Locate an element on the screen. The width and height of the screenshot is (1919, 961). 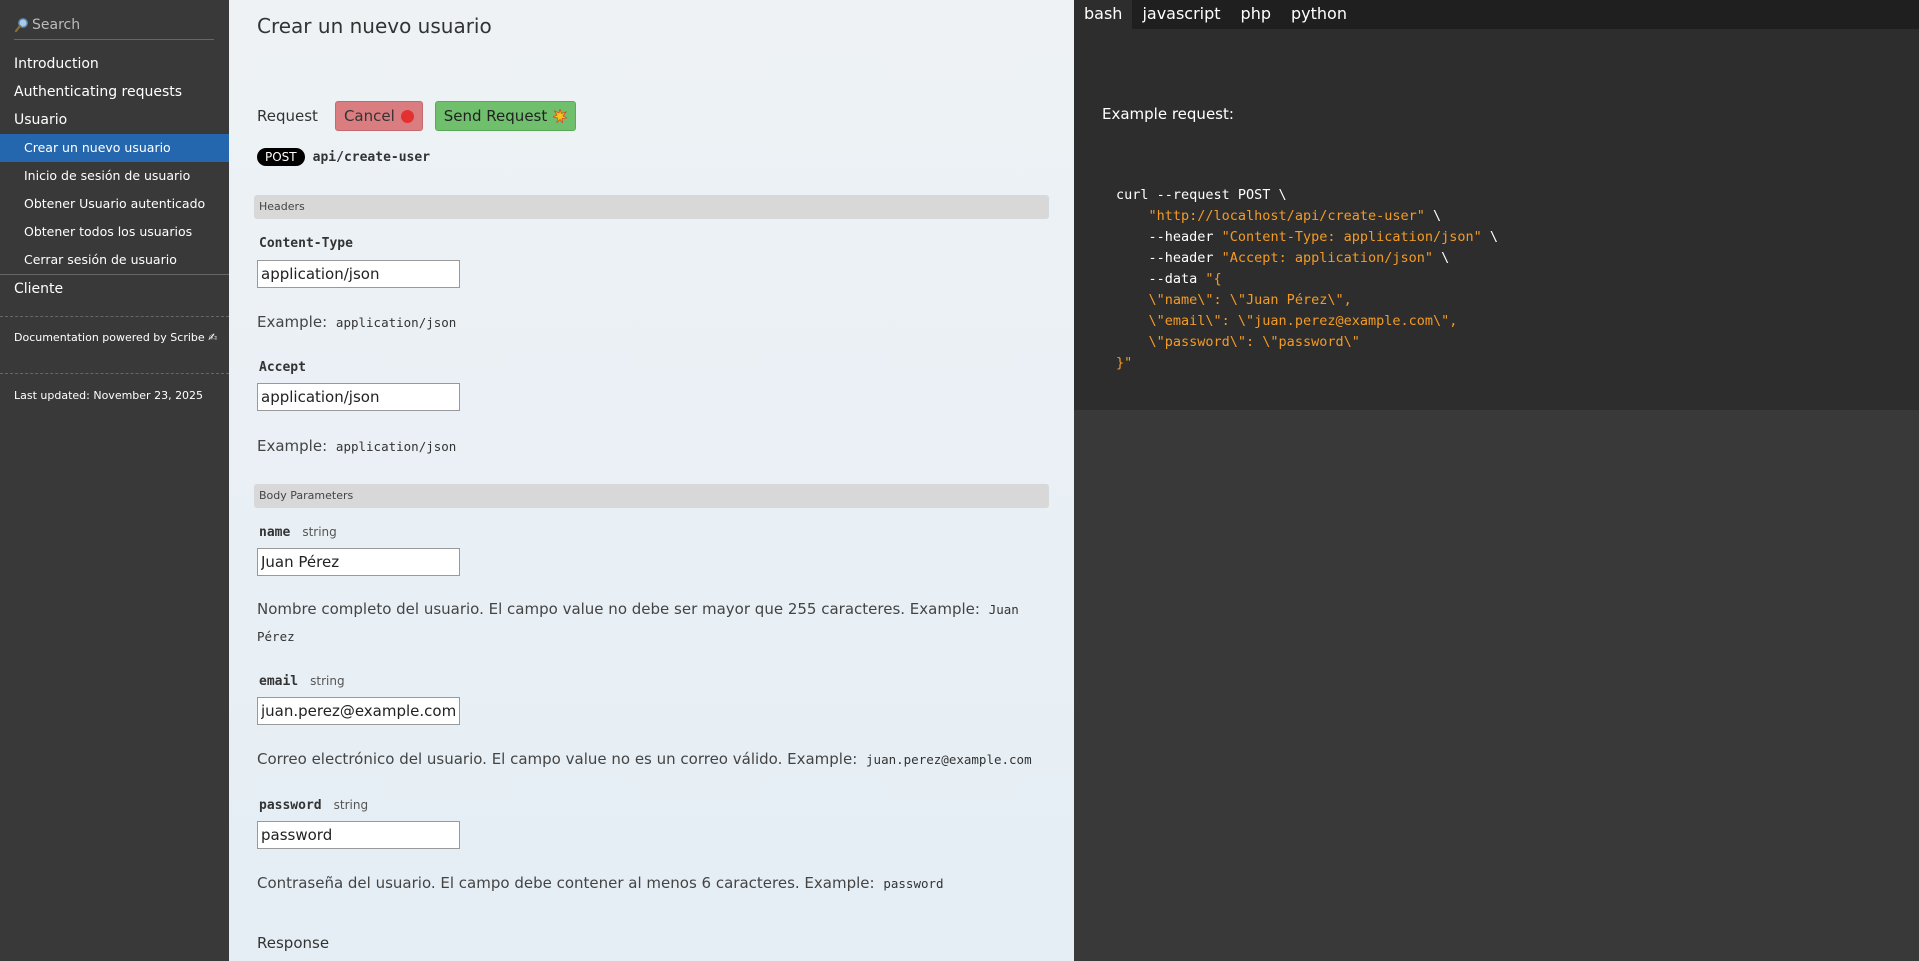
cancel-button: Cancel is located at coordinates (378, 116).